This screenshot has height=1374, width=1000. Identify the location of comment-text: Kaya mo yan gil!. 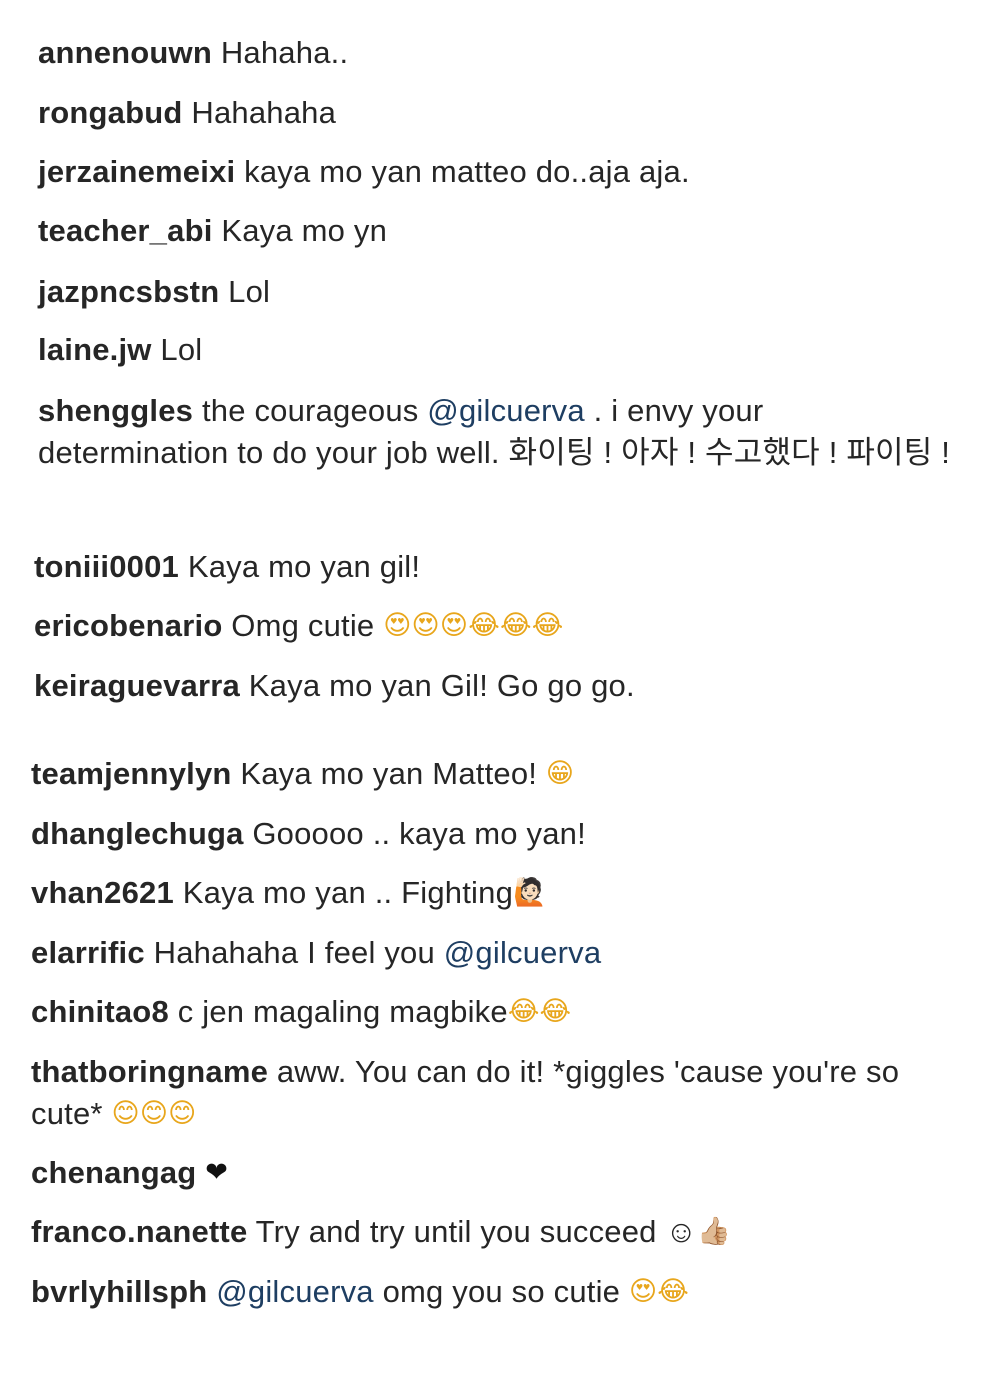
(304, 566).